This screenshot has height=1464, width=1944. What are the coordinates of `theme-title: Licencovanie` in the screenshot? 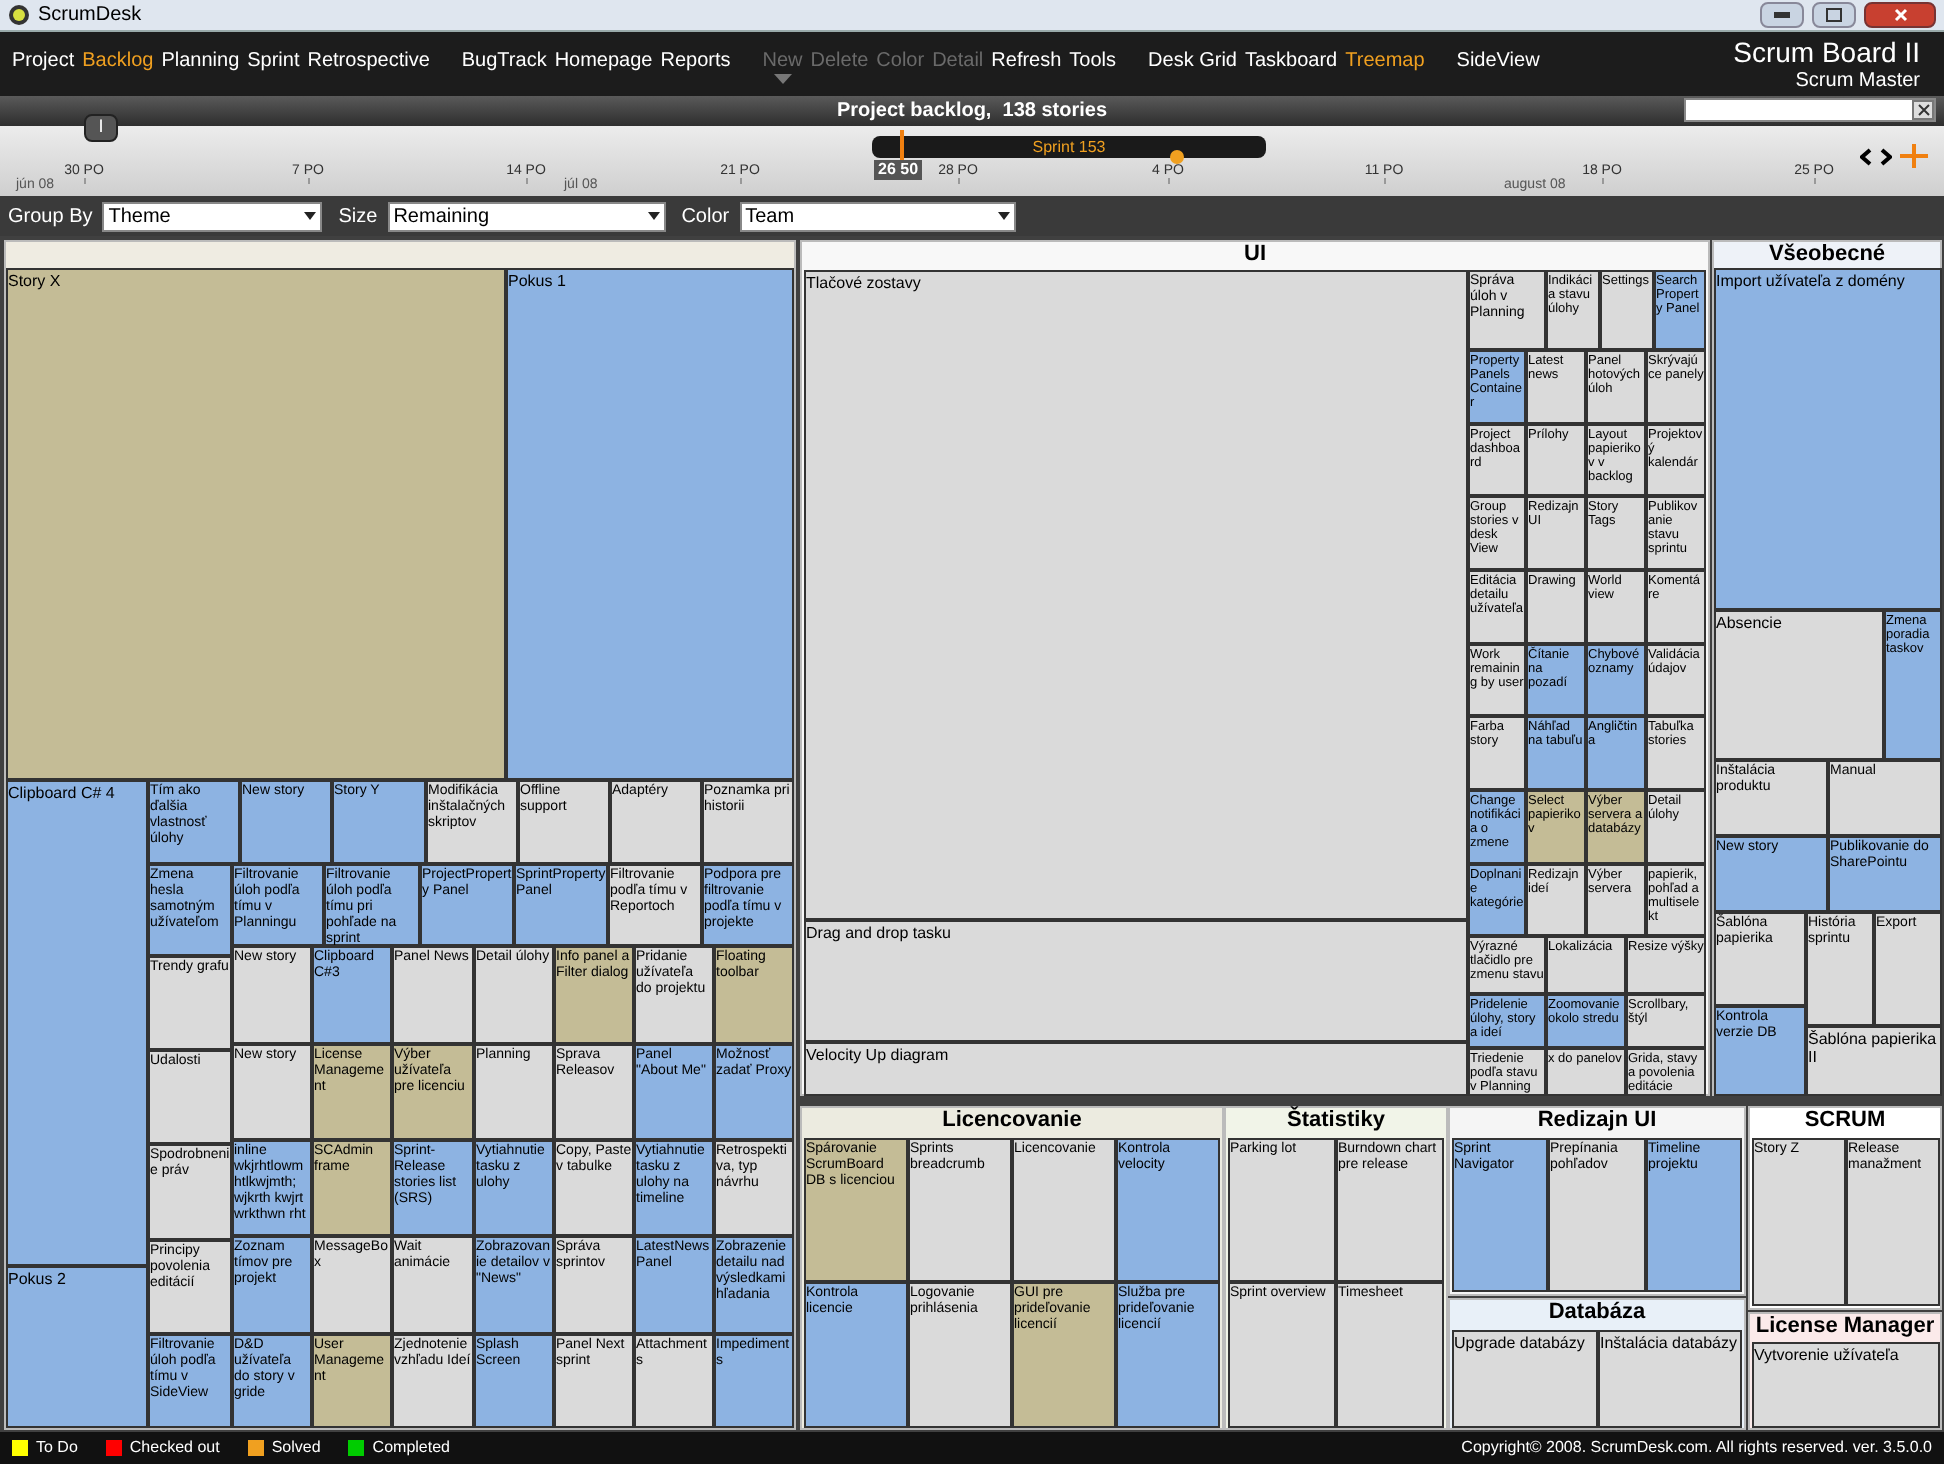 It's located at (1012, 1121).